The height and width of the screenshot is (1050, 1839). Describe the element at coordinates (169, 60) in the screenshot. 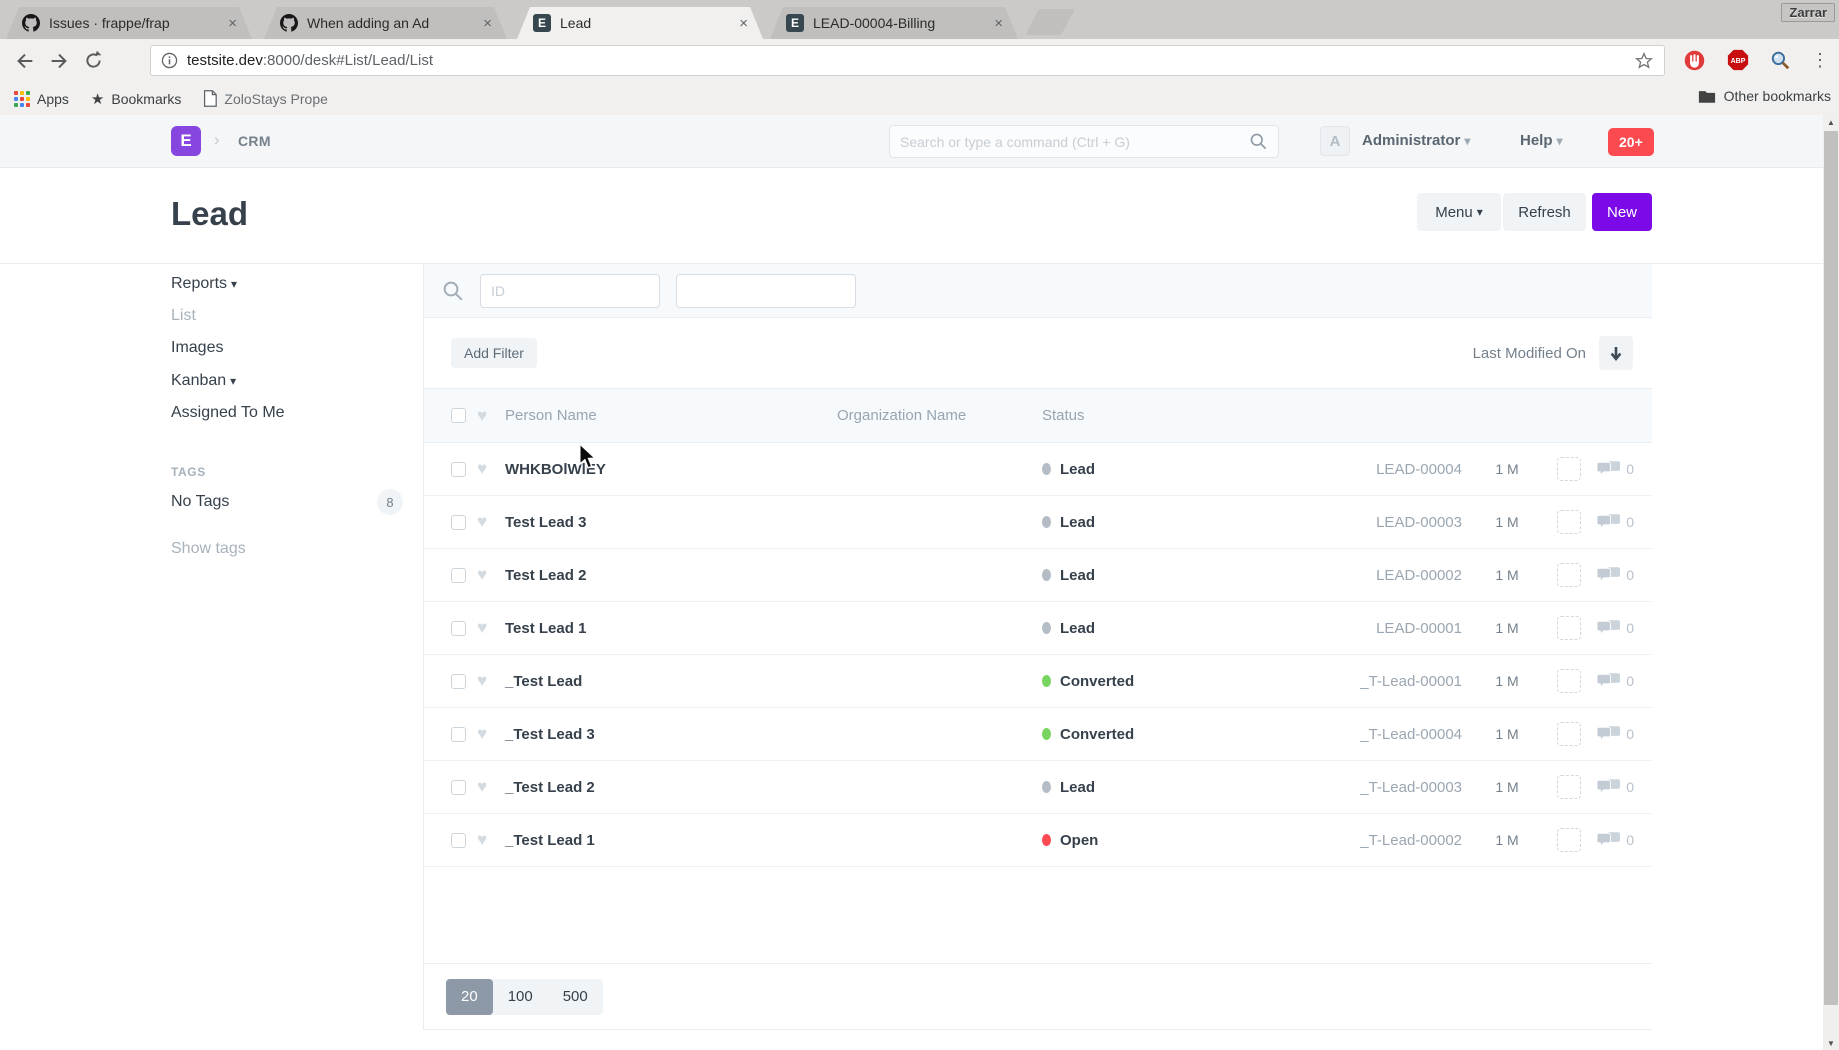

I see `page-info-icon` at that location.